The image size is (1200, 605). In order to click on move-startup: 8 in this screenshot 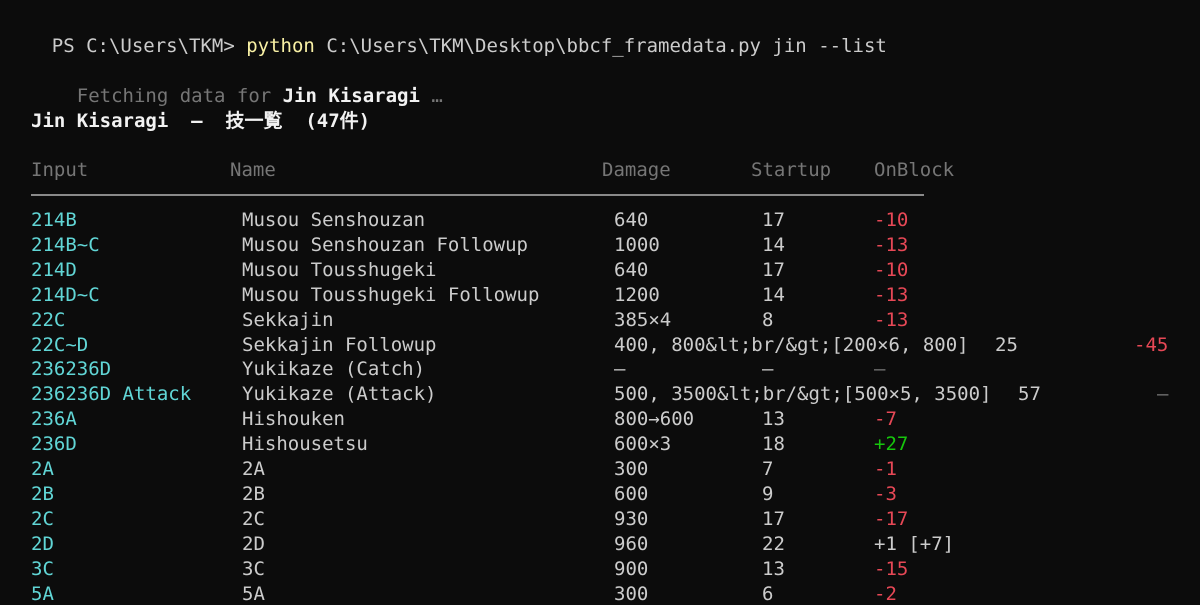, I will do `click(768, 319)`.